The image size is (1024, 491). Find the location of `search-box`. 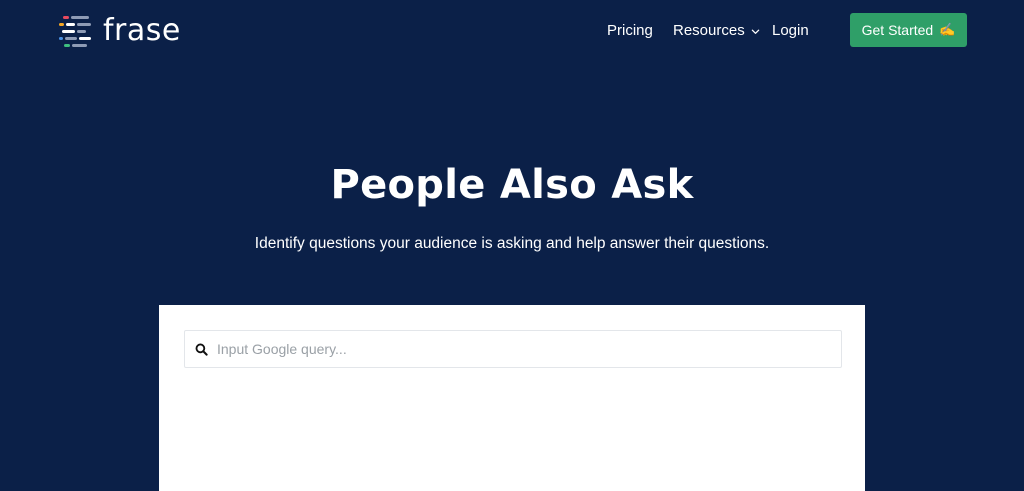

search-box is located at coordinates (513, 349).